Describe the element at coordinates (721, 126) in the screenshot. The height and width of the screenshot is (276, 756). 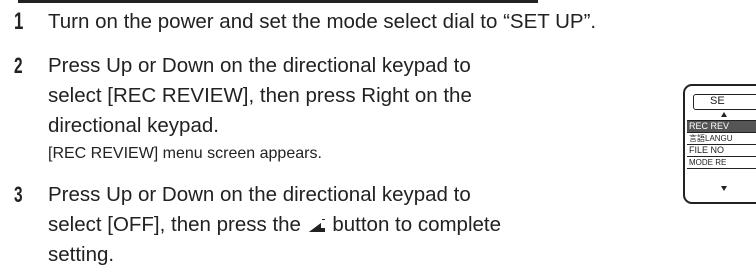
I see `lcd-menu-item: REC REV` at that location.